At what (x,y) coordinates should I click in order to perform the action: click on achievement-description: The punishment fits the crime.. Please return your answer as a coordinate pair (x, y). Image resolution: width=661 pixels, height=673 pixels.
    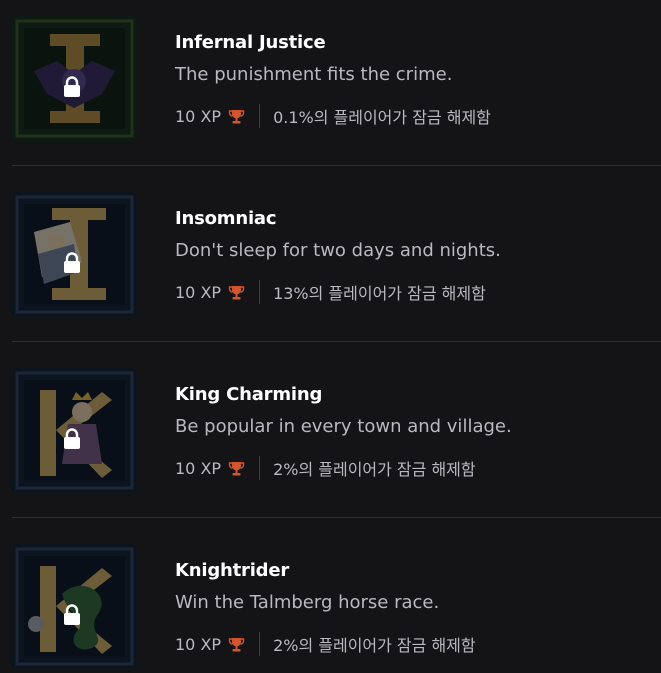
    Looking at the image, I should click on (314, 74).